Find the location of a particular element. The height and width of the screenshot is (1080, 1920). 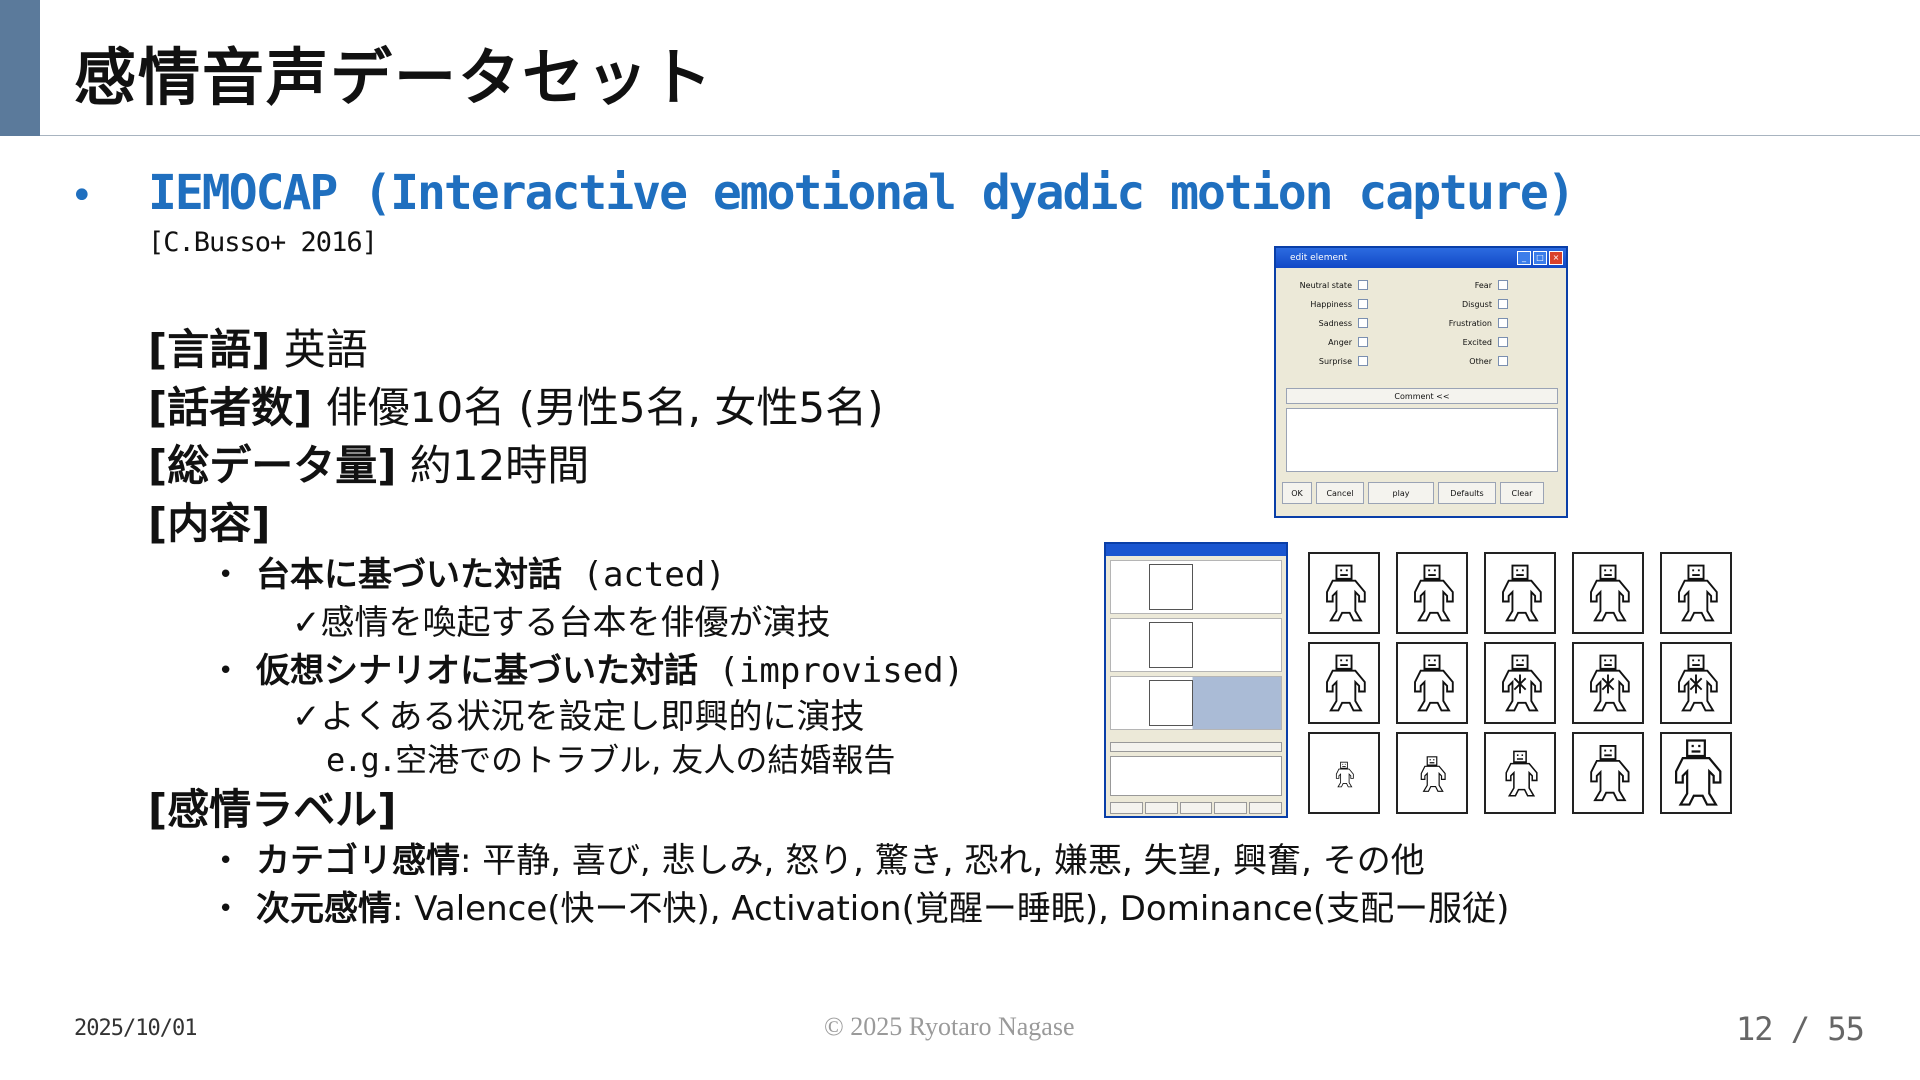

checkbox-frustration: Frustration is located at coordinates (1468, 323).